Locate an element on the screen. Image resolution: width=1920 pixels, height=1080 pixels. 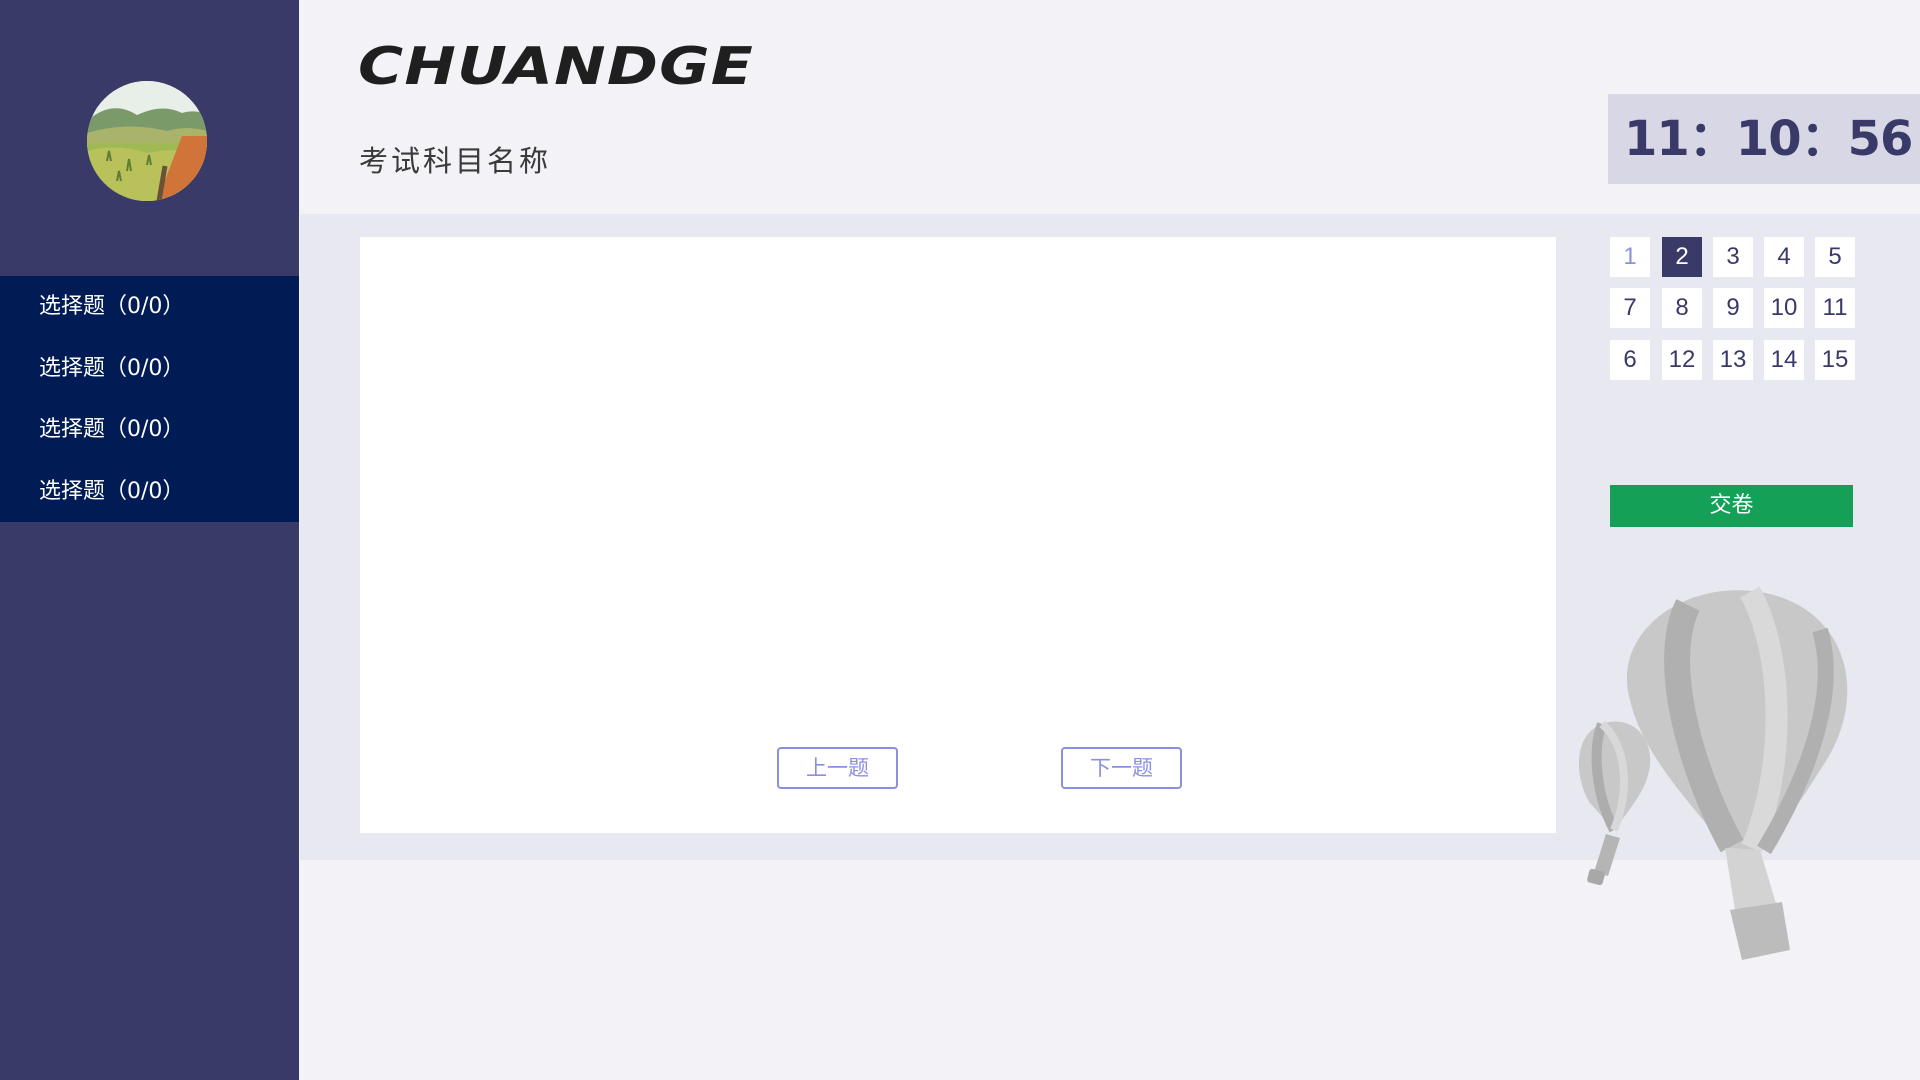
question-number: 6 is located at coordinates (1630, 360).